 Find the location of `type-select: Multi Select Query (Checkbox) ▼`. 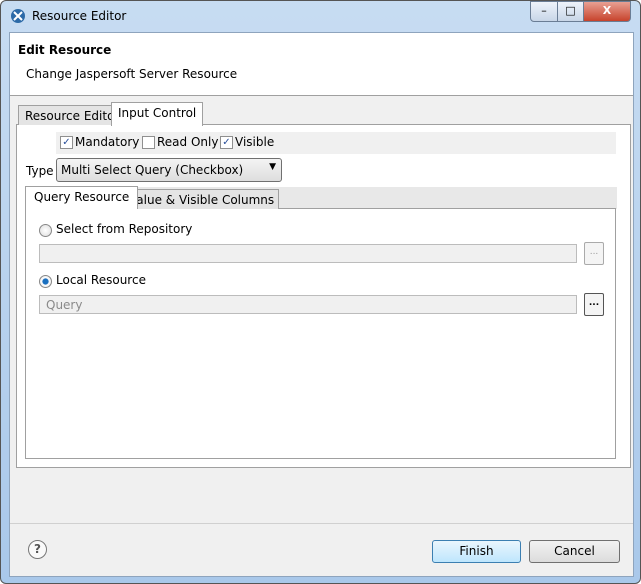

type-select: Multi Select Query (Checkbox) ▼ is located at coordinates (169, 170).